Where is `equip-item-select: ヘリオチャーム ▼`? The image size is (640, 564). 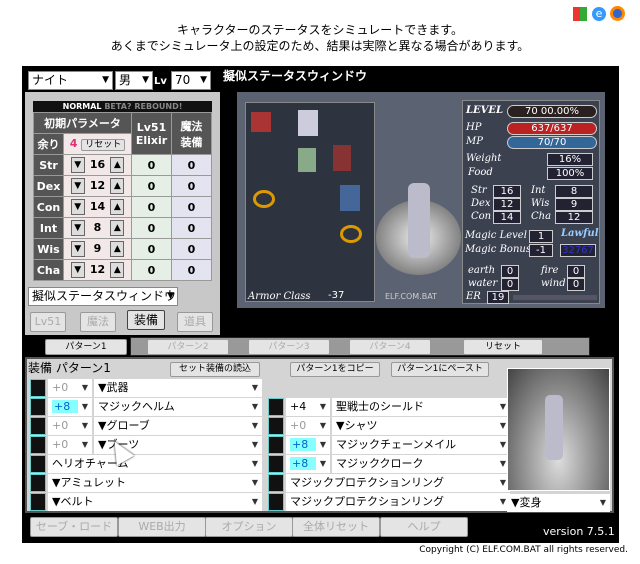
equip-item-select: ヘリオチャーム ▼ is located at coordinates (155, 464).